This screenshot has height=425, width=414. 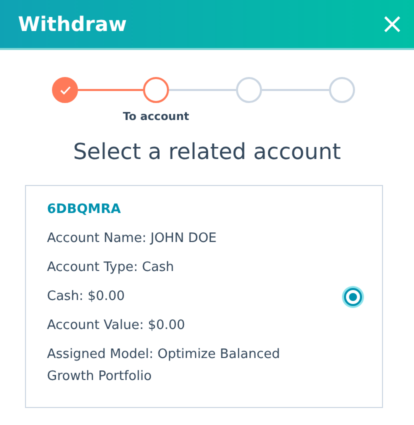 What do you see at coordinates (207, 153) in the screenshot?
I see `heading: Select a related account` at bounding box center [207, 153].